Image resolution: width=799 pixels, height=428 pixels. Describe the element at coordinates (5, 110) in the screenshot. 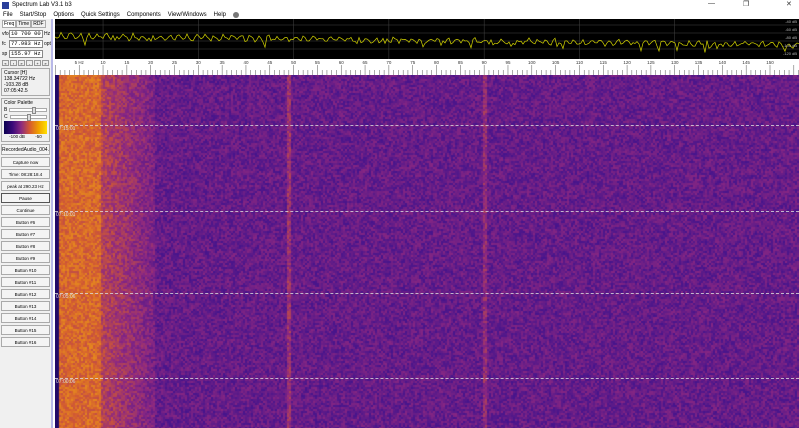

I see `brightness-label: B` at that location.